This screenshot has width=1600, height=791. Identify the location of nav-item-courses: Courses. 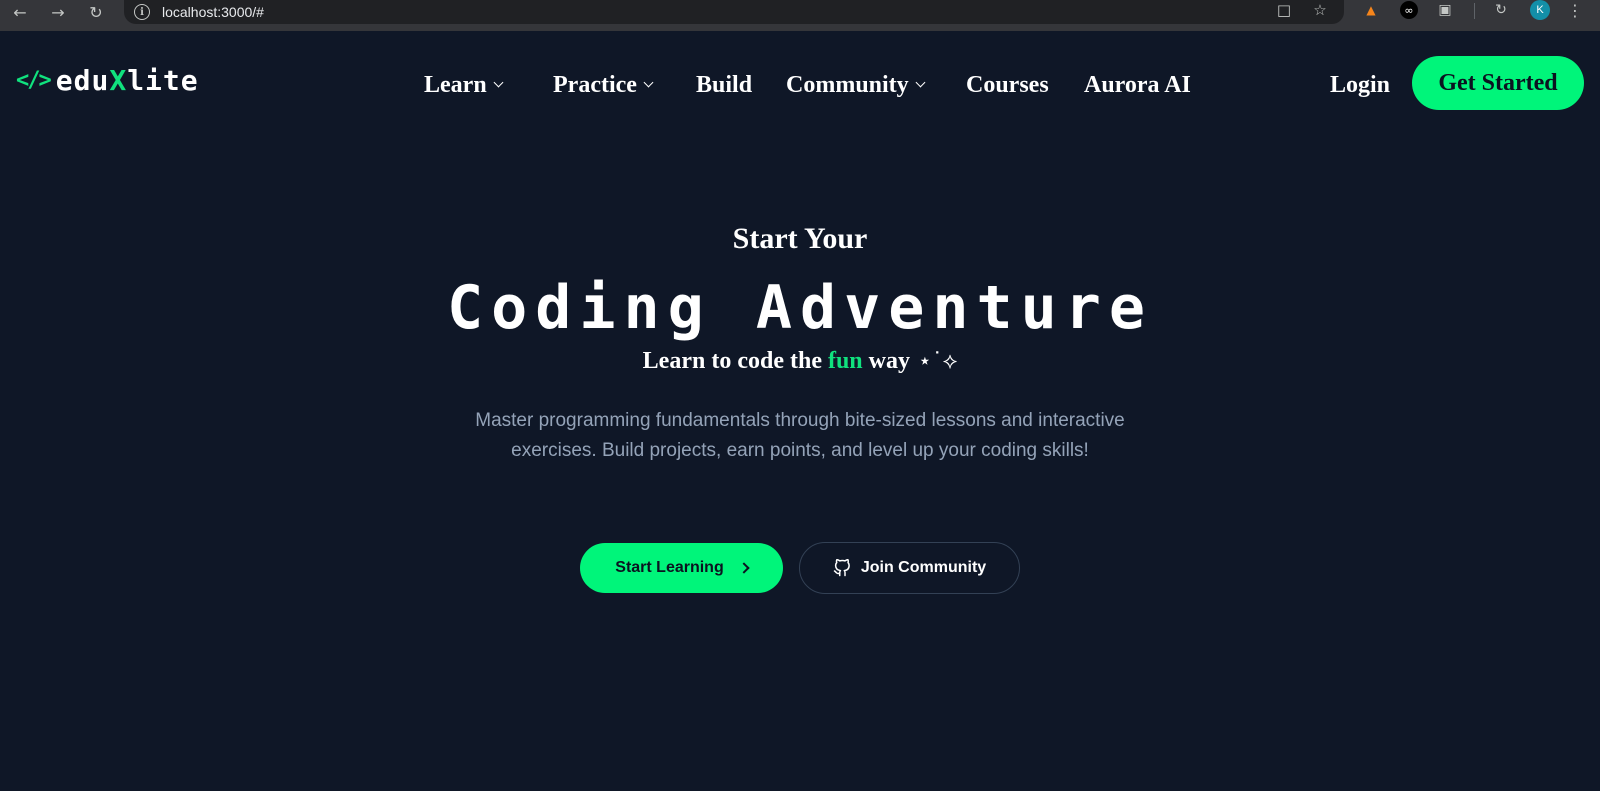
(1007, 85).